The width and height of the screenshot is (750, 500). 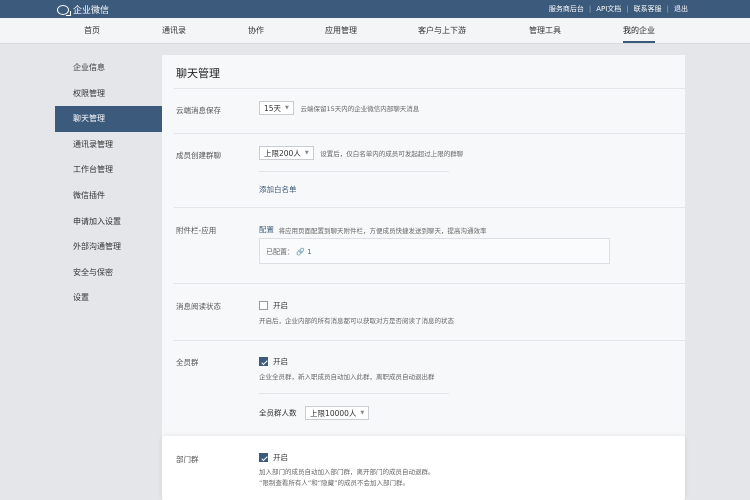 What do you see at coordinates (639, 30) in the screenshot?
I see `nav-my-company: 我的企业` at bounding box center [639, 30].